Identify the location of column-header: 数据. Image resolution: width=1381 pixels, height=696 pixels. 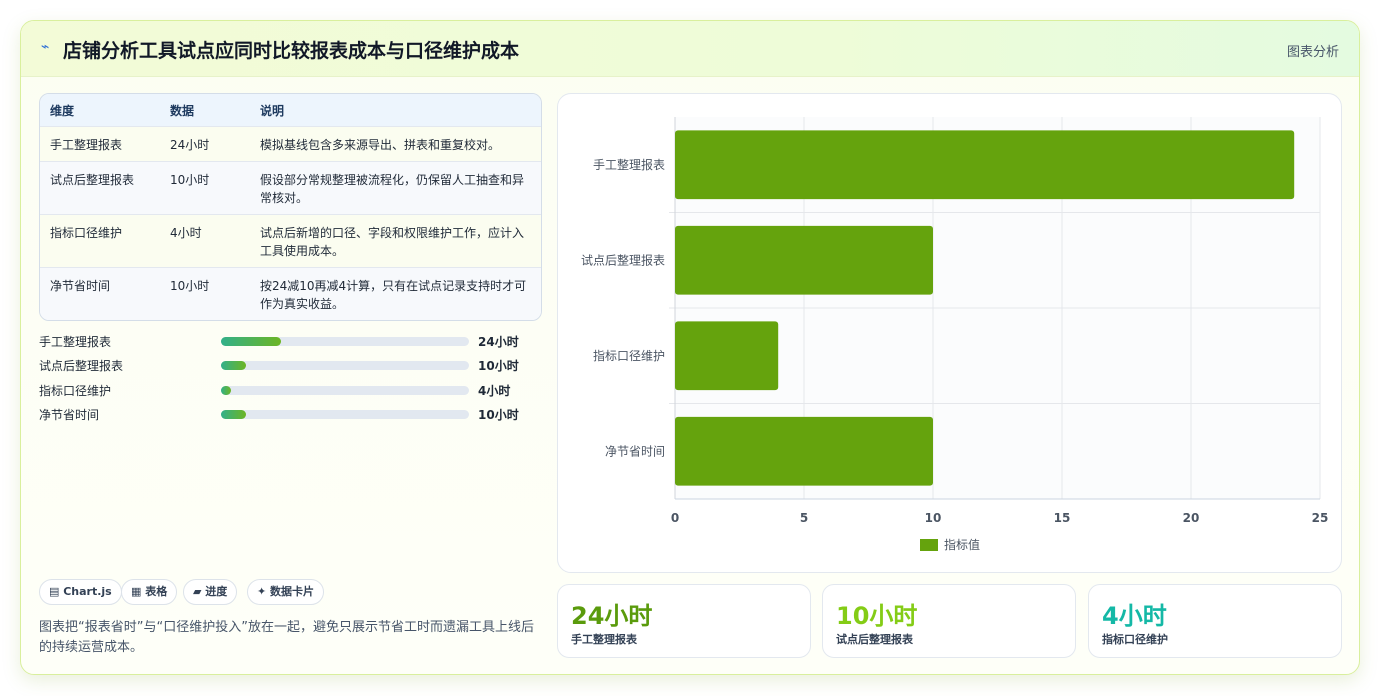
(182, 111).